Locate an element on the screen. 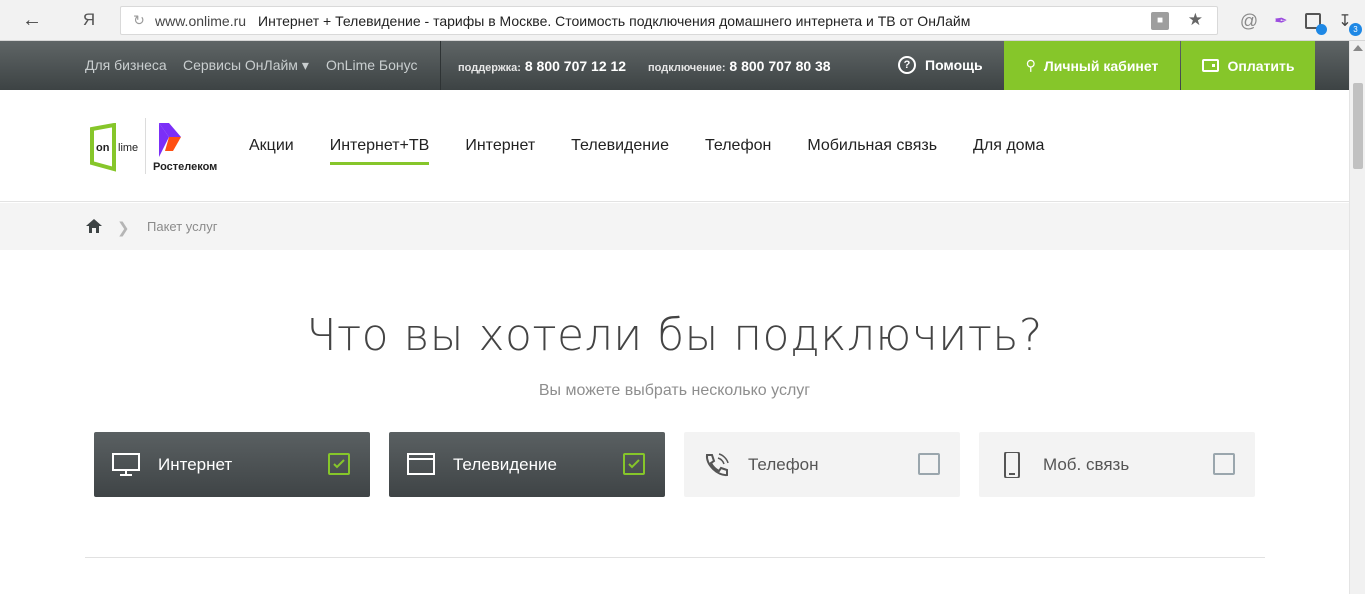 The image size is (1365, 594). nav-promotions: Акции is located at coordinates (271, 146).